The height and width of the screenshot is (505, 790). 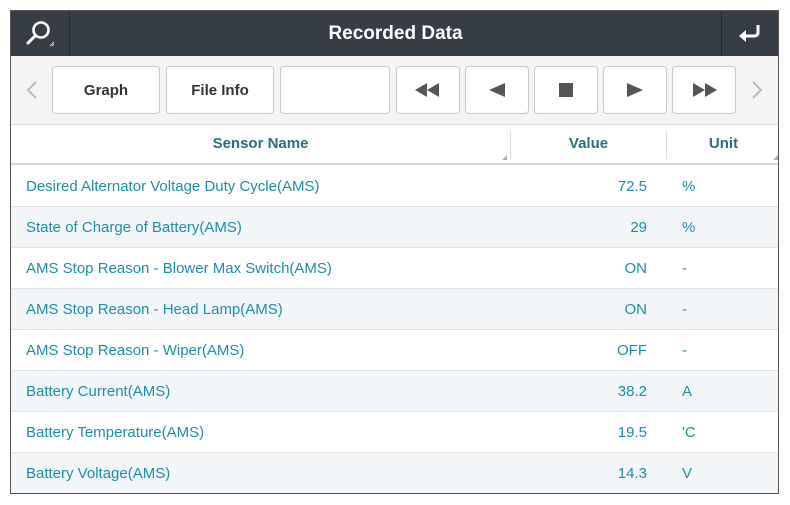 I want to click on fast-forward-icon, so click(x=705, y=90).